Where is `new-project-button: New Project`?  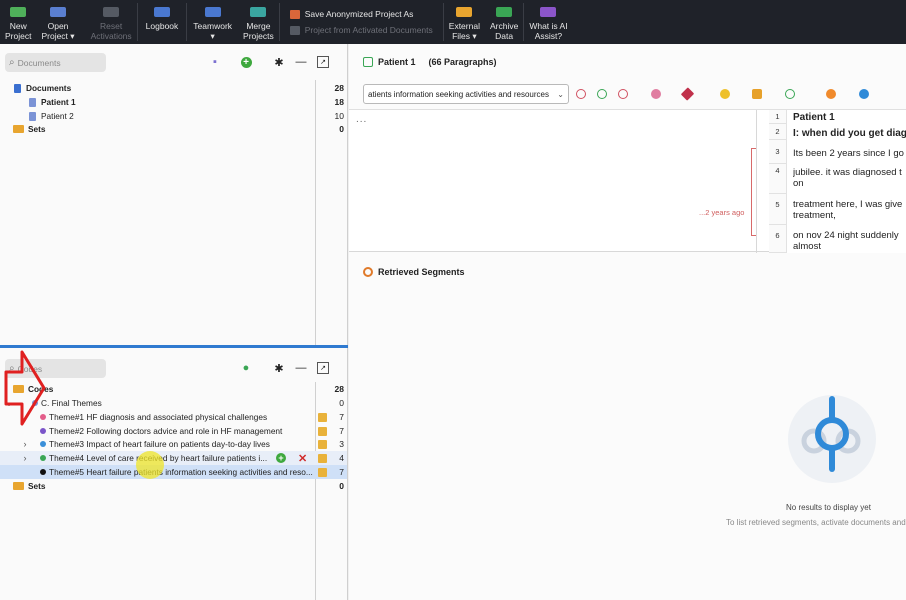
new-project-button: New Project is located at coordinates (18, 22).